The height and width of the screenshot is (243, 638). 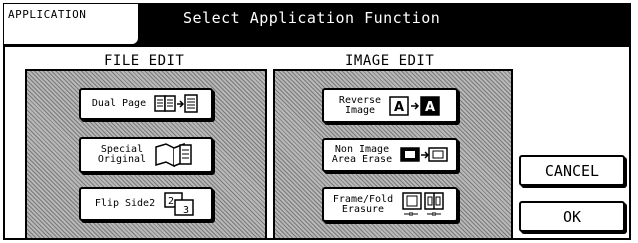 I want to click on svg-text: 2, so click(x=171, y=201).